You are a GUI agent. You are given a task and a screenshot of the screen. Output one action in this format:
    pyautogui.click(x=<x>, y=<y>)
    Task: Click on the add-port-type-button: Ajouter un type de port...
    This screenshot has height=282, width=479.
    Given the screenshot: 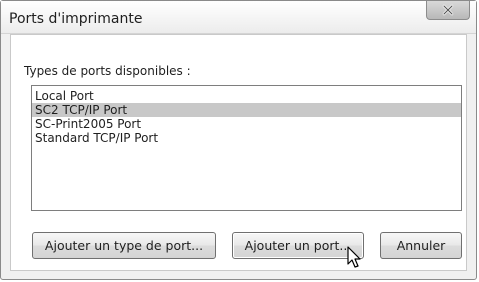 What is the action you would take?
    pyautogui.click(x=124, y=245)
    